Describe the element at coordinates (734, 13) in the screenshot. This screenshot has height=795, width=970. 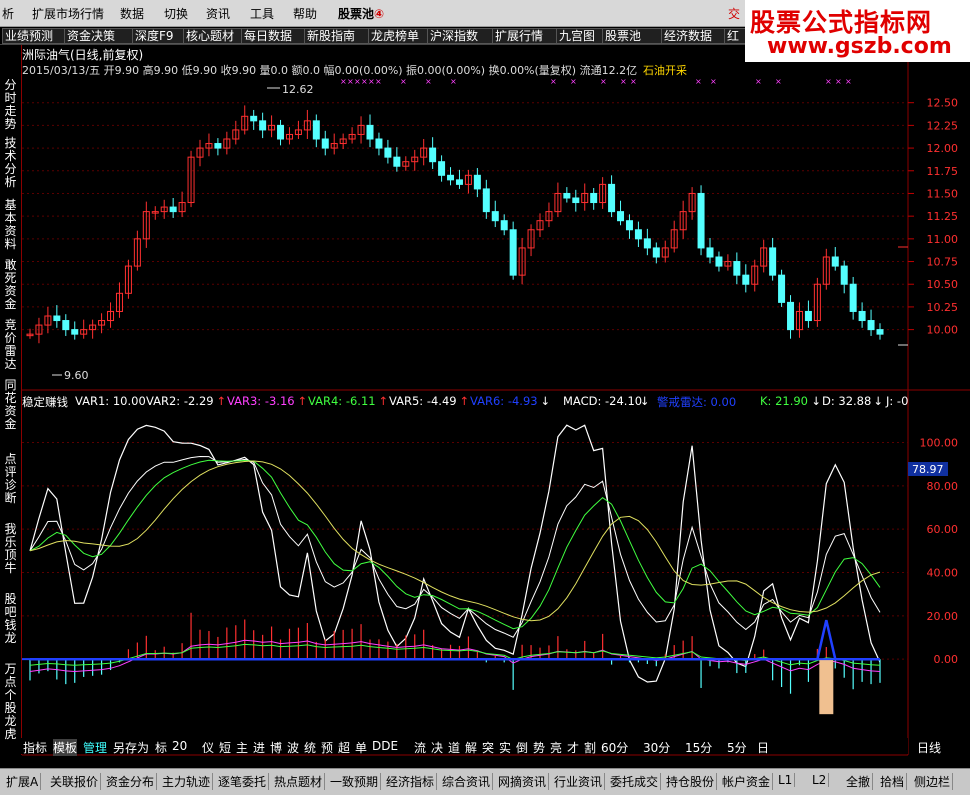
I see `menu-item: 交` at that location.